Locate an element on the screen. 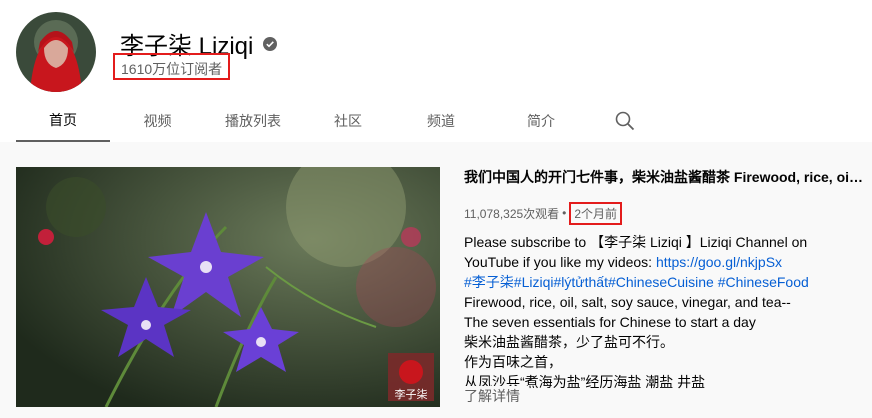 The width and height of the screenshot is (872, 418). video-meta: 11,078,325次观看 • 2个月前 is located at coordinates (665, 213).